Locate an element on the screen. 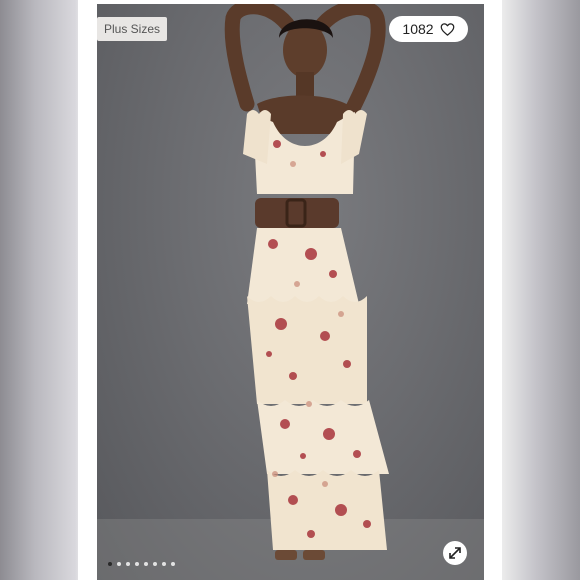 The image size is (580, 580). background-right is located at coordinates (540, 290).